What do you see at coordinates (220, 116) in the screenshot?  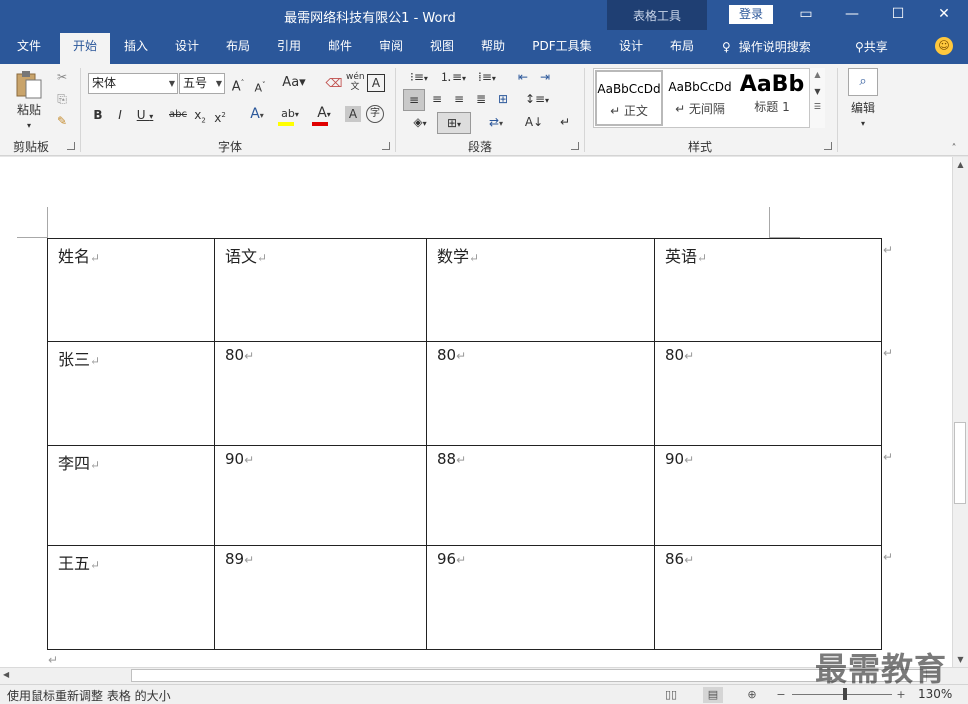 I see `superscript-icon: x2` at bounding box center [220, 116].